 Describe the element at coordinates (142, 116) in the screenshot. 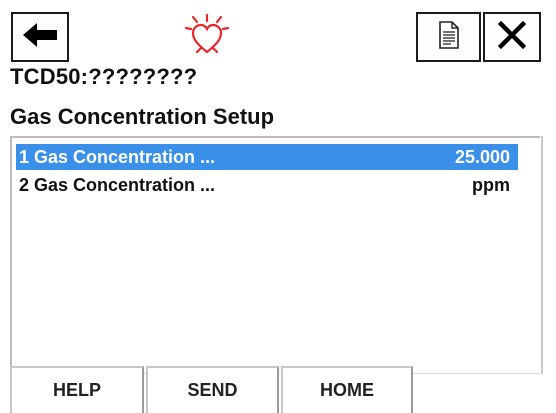

I see `page-title: Gas Concentration Setup` at that location.